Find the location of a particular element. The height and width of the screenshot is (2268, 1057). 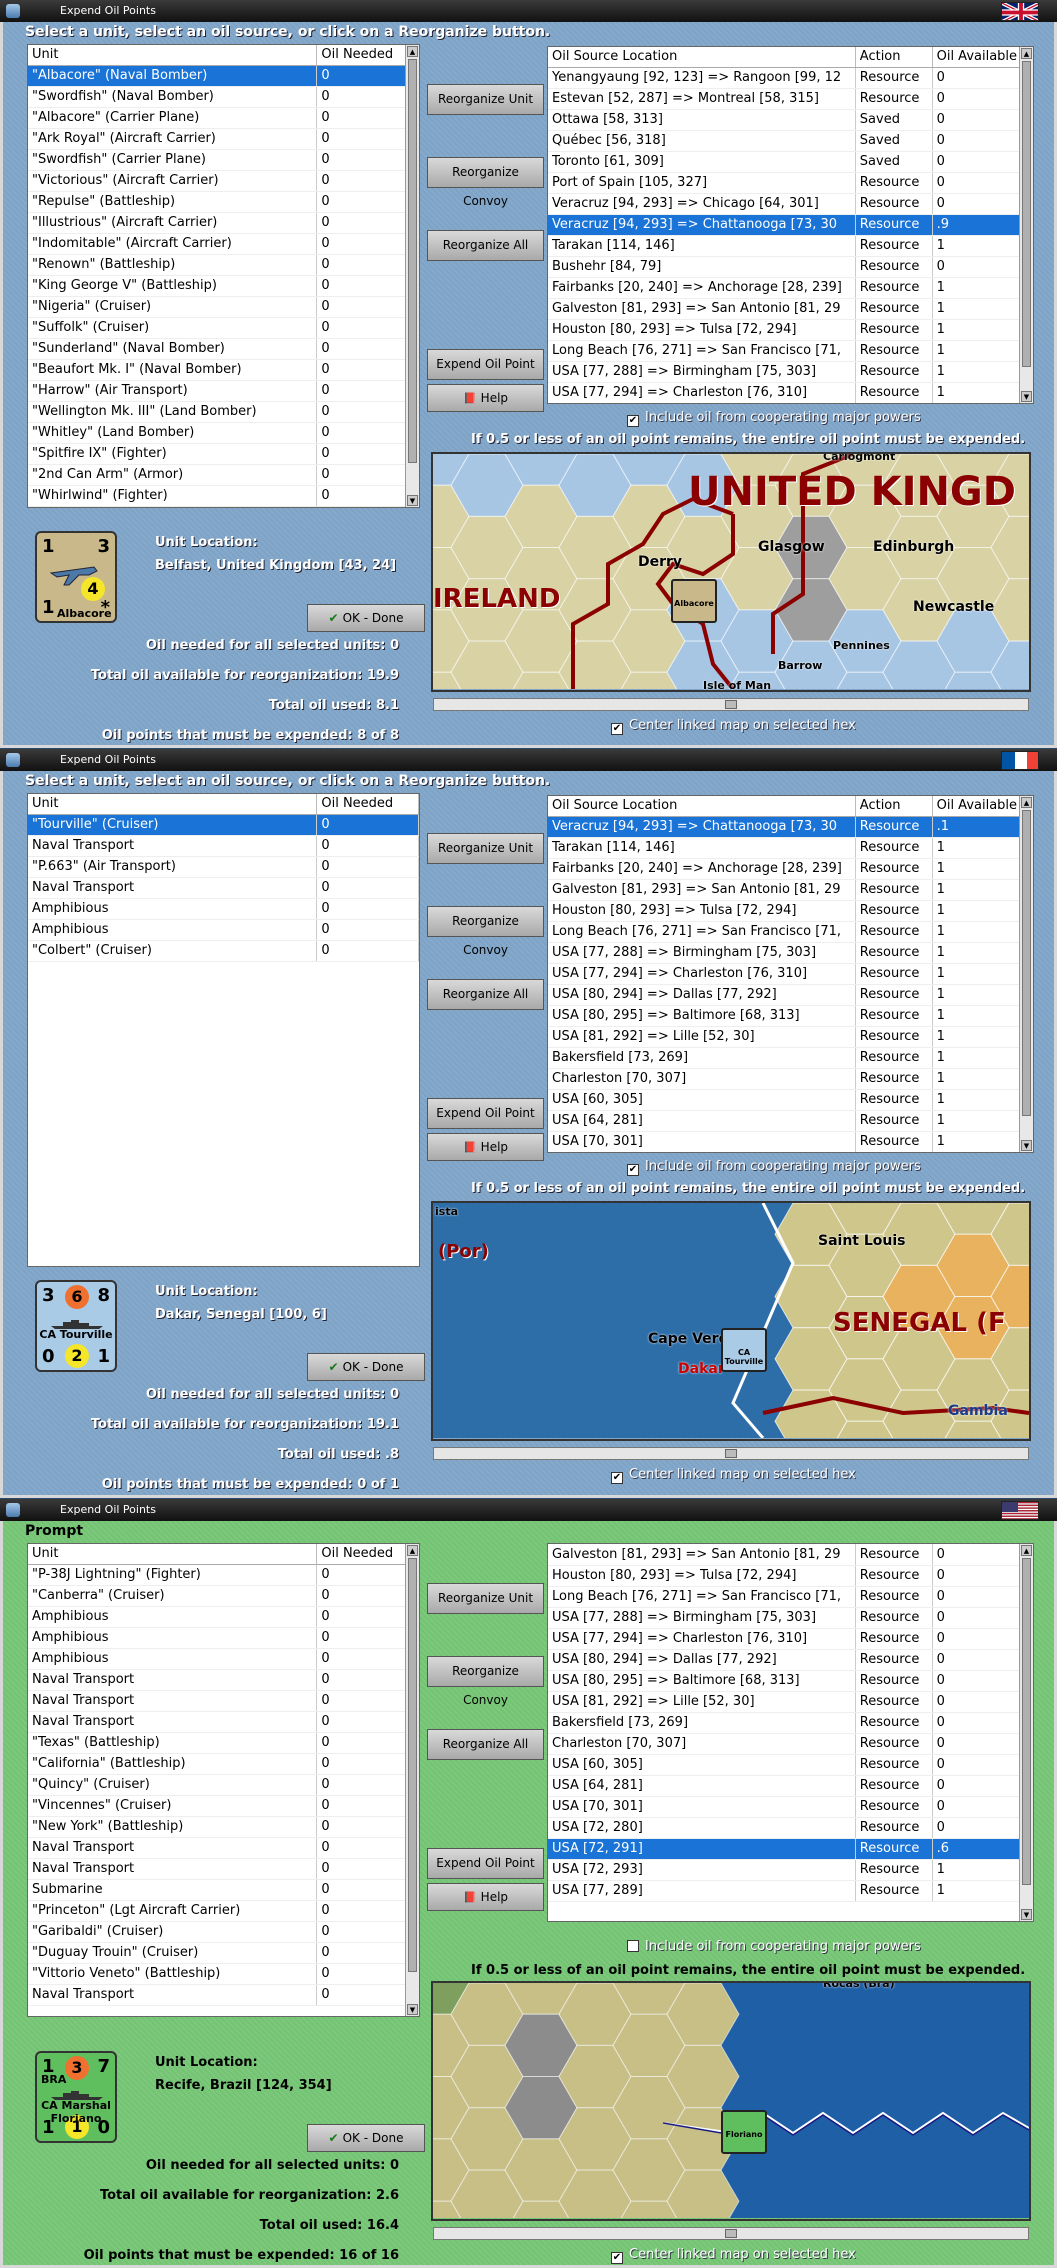

oil-source-row: USA [70, 301] Resource 0 is located at coordinates (790, 1807).